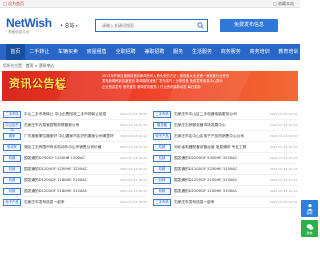  What do you see at coordinates (311, 52) in the screenshot?
I see `nav-item-shops: 店铺` at bounding box center [311, 52].